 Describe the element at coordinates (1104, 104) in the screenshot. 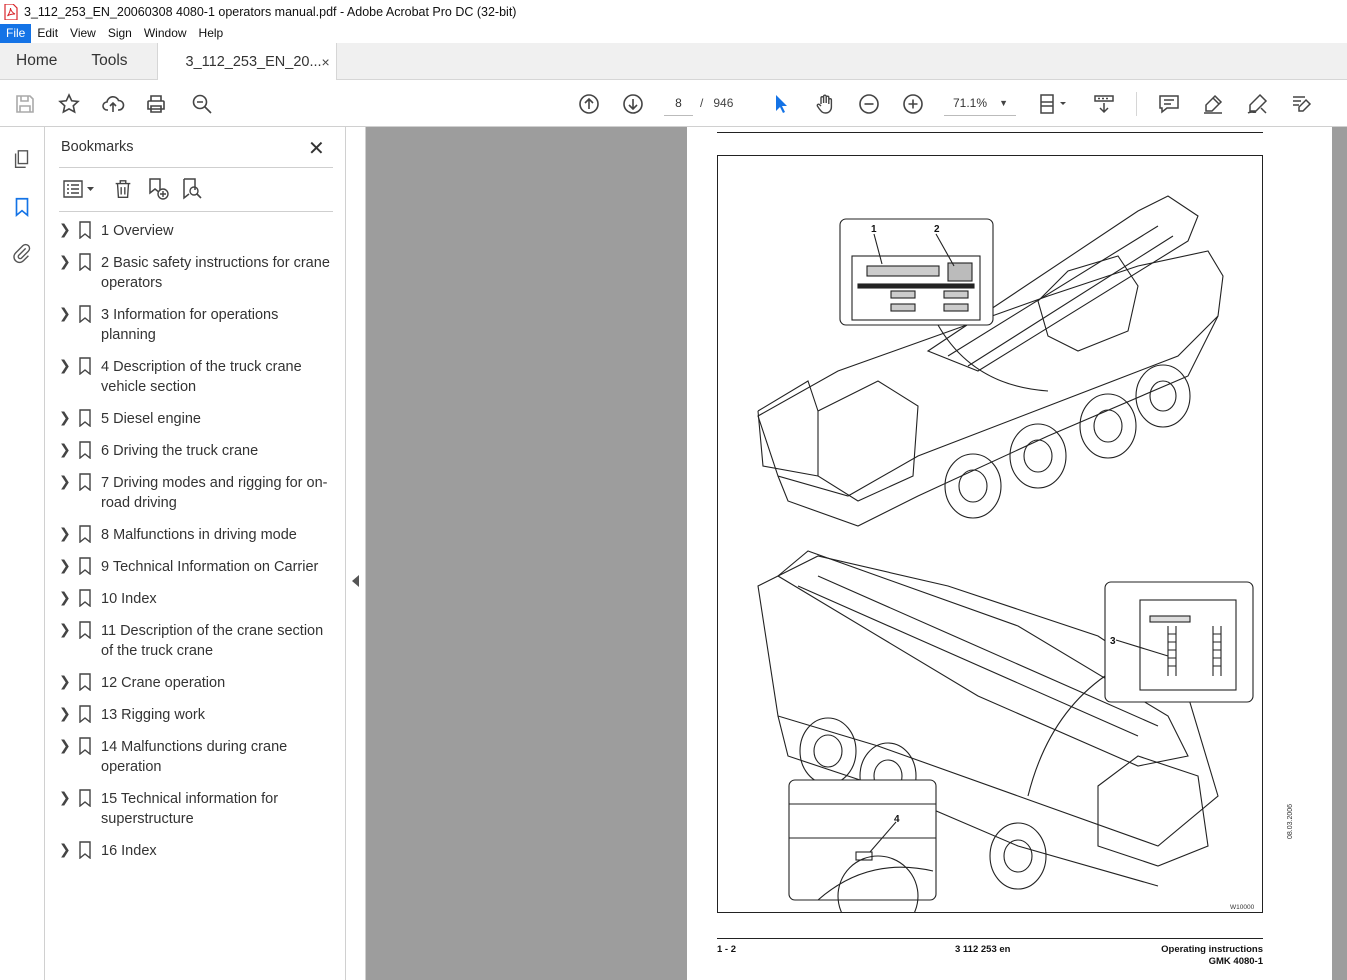

I see `scroll-mode-icon` at that location.